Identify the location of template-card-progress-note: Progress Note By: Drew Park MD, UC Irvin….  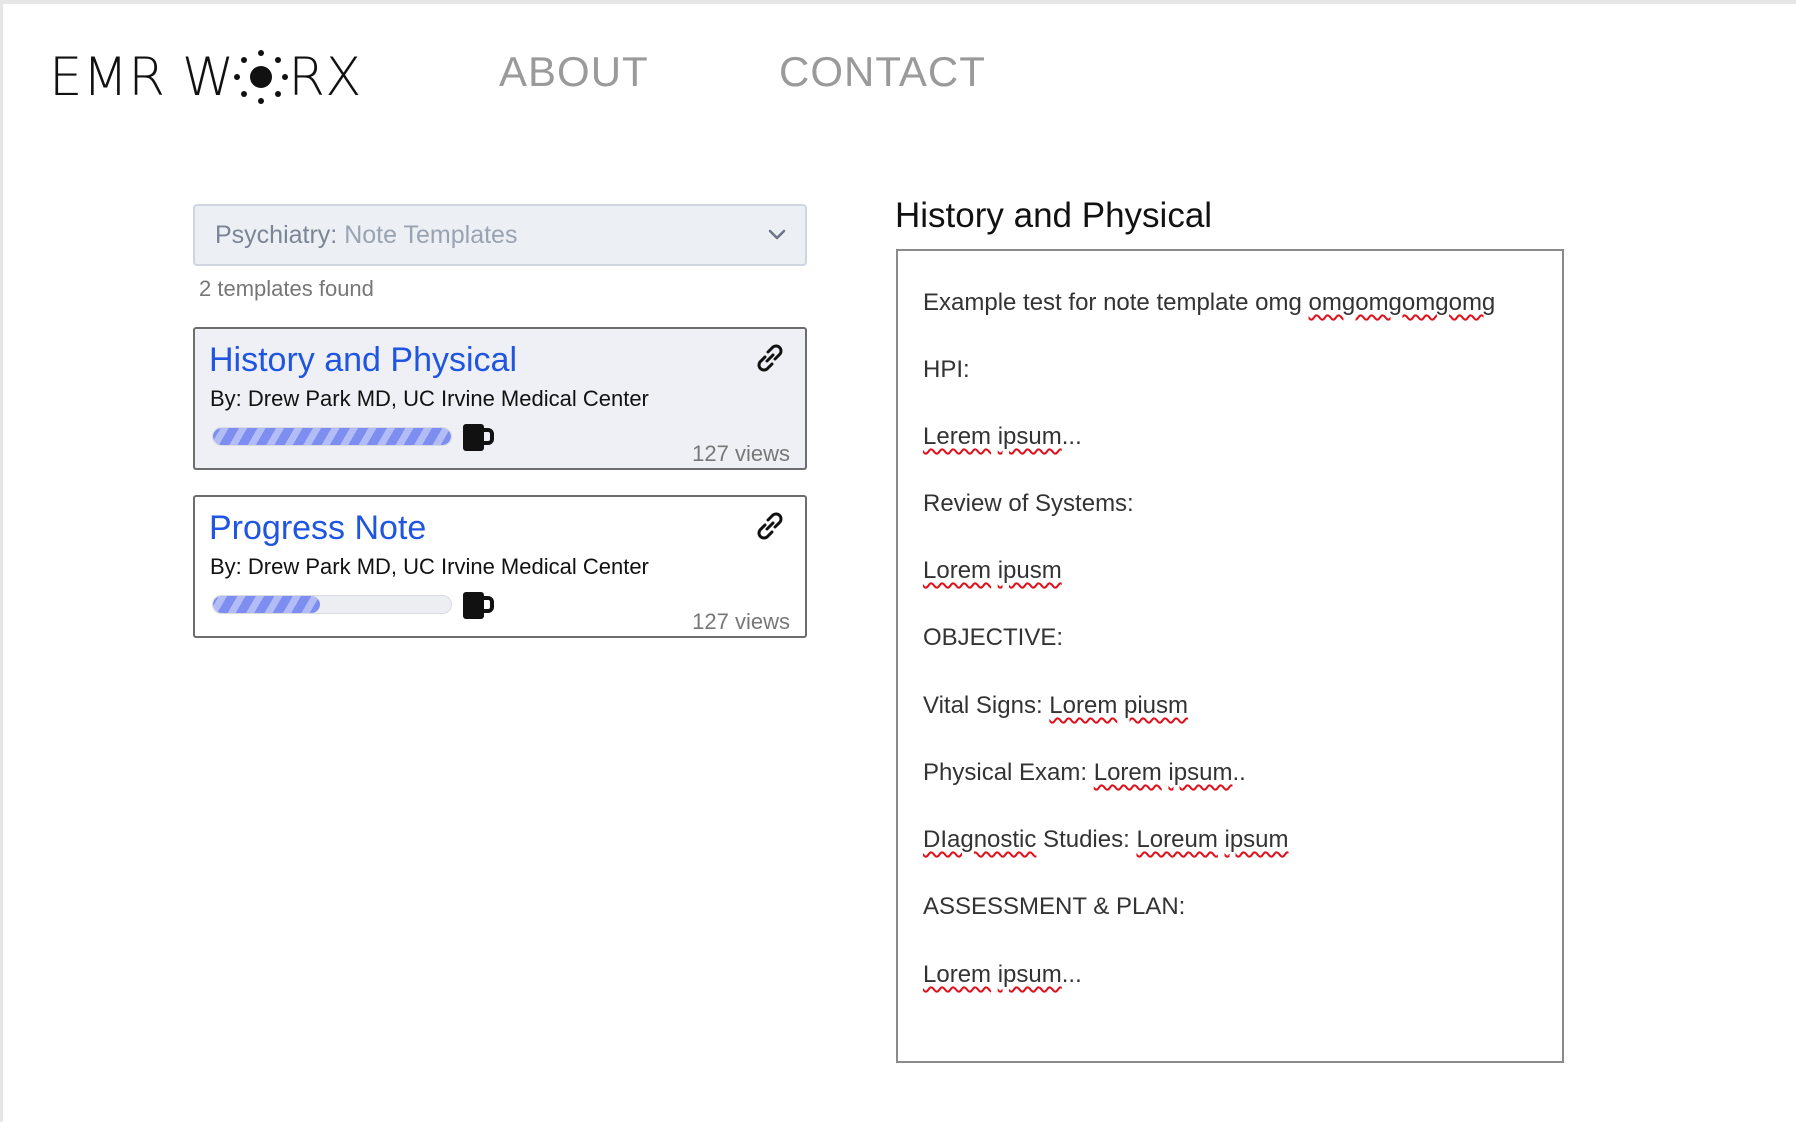
(500, 566).